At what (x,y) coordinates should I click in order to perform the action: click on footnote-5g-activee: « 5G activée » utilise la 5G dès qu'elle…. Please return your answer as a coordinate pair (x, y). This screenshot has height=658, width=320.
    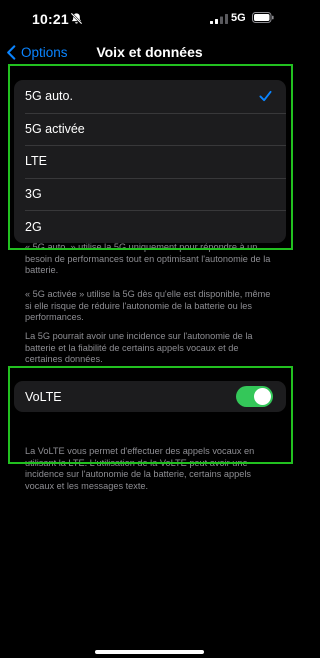
    Looking at the image, I should click on (148, 306).